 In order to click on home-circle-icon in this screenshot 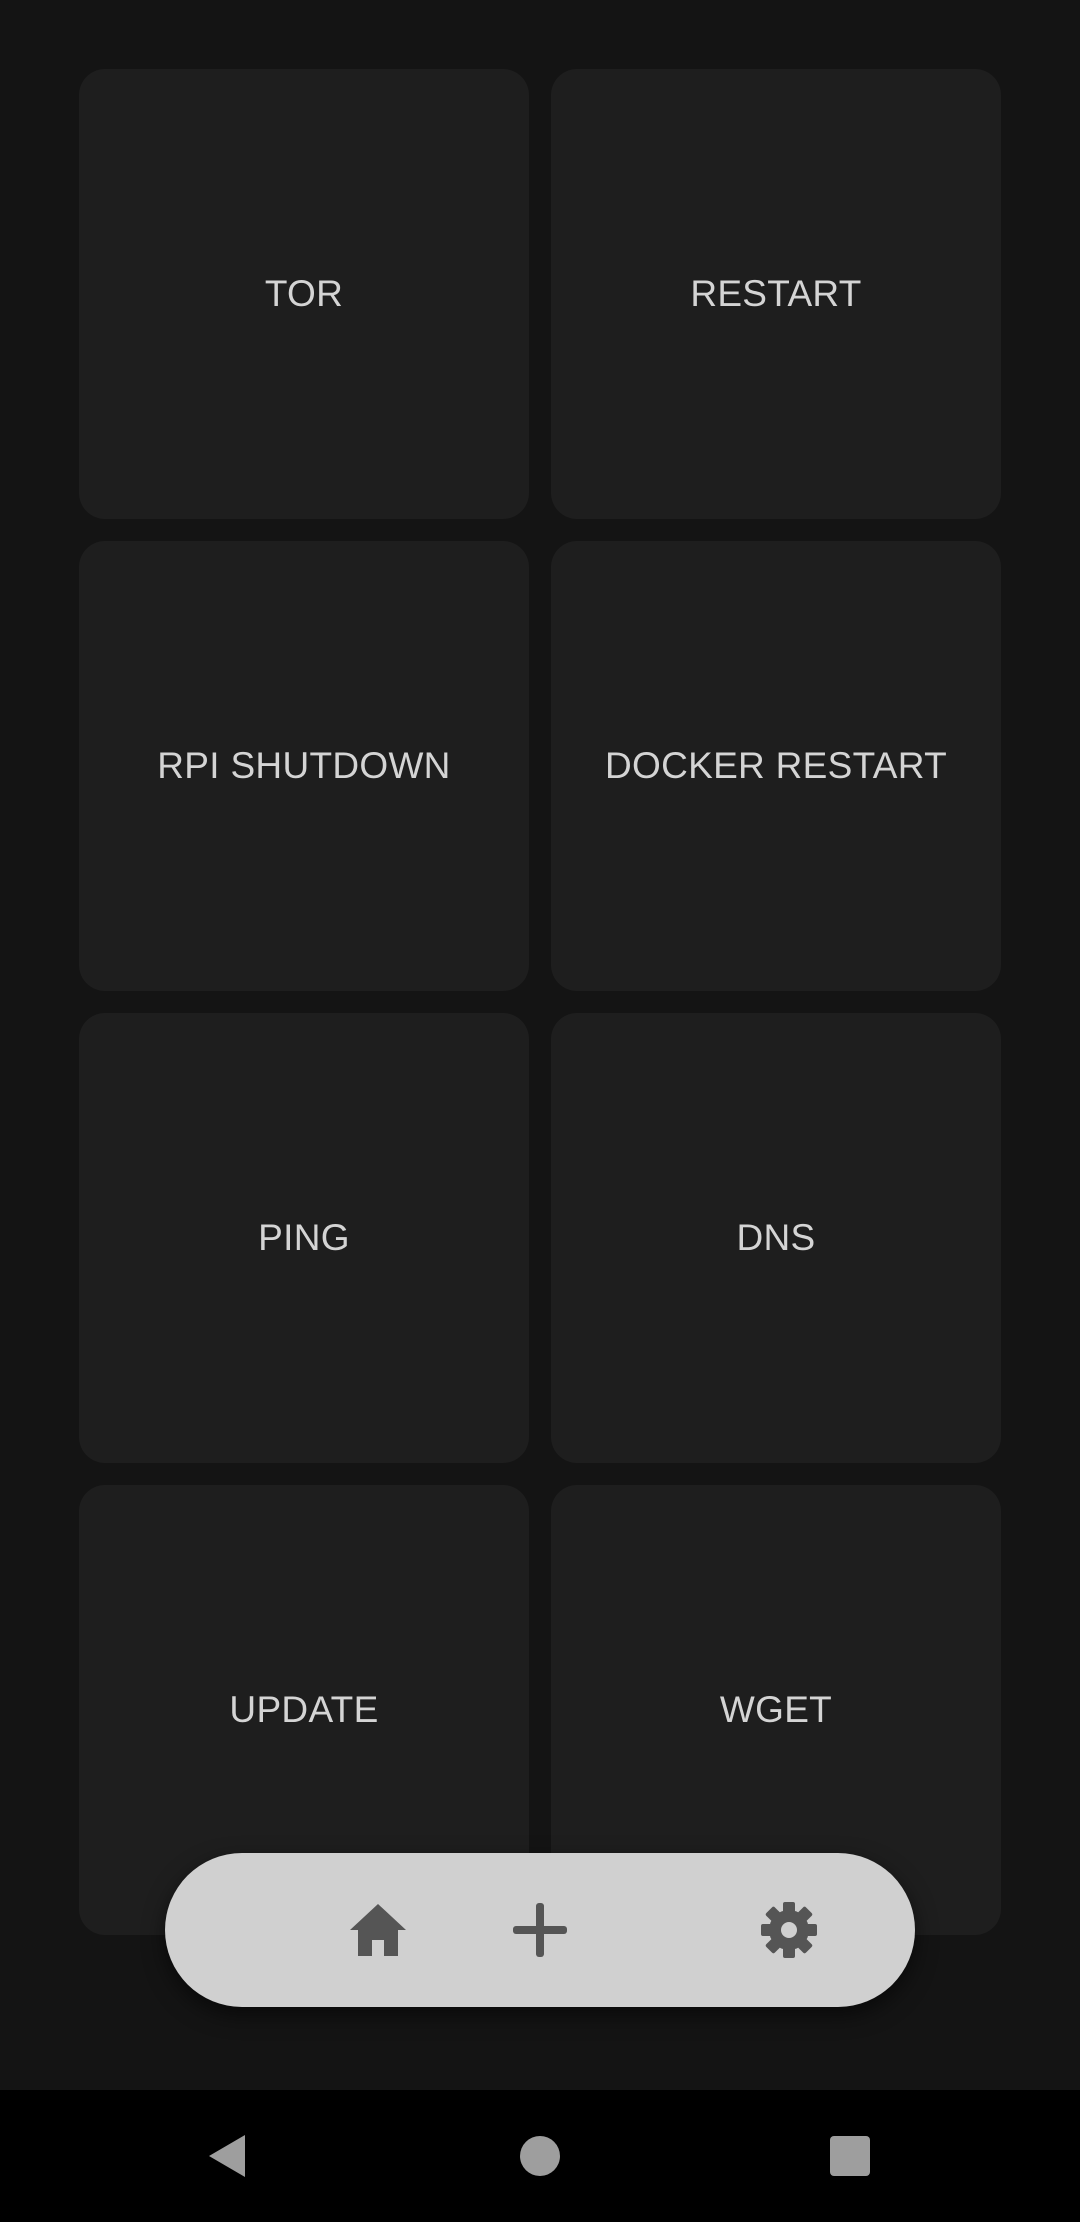, I will do `click(540, 2156)`.